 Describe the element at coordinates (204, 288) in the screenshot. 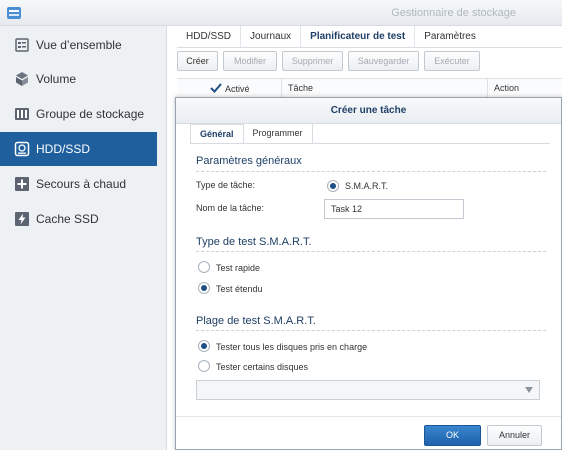

I see `extended-test-radio` at that location.